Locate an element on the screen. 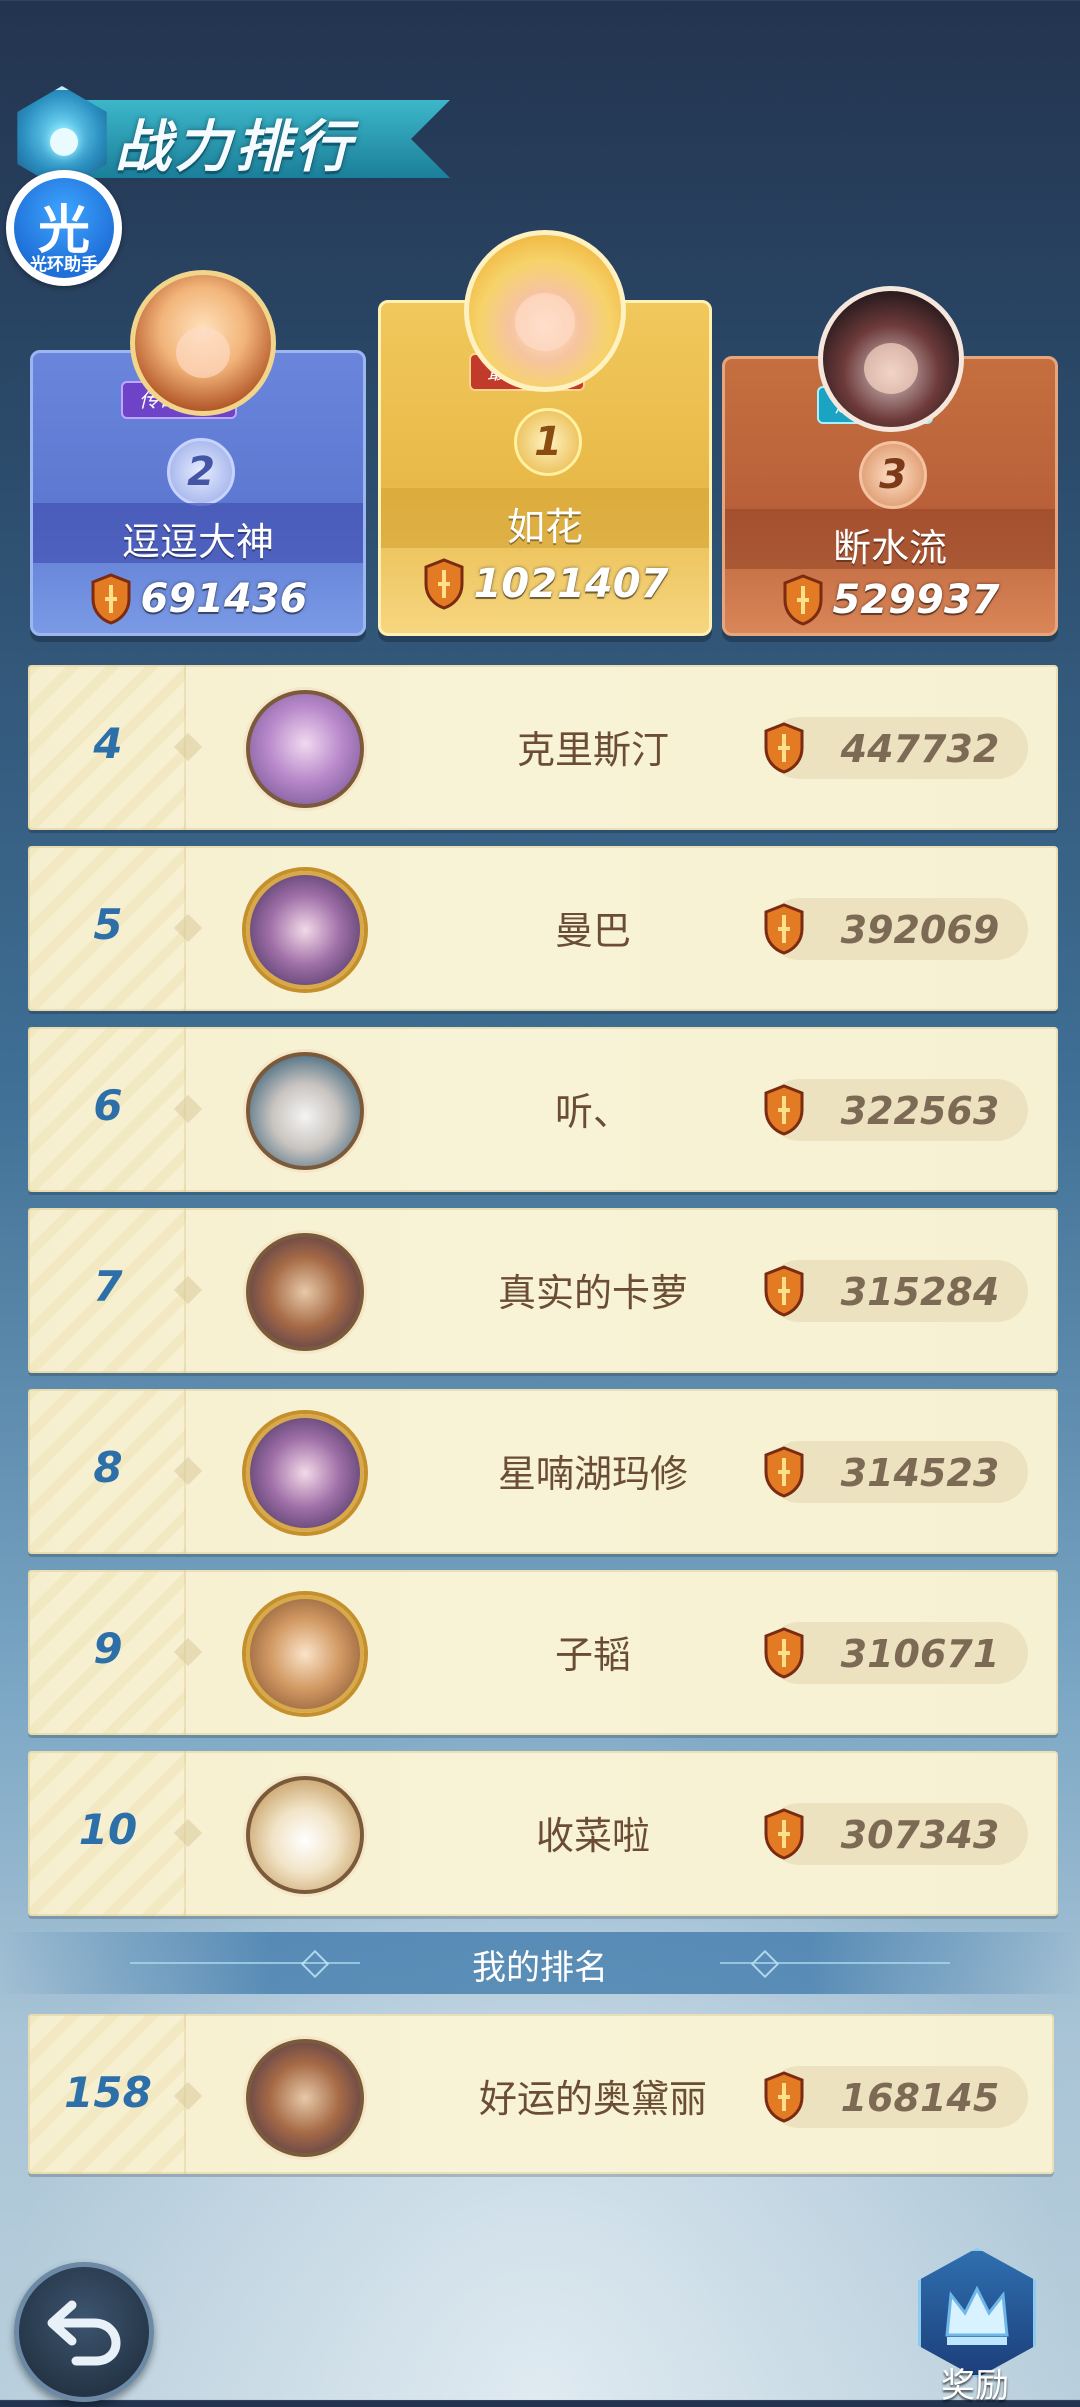 The width and height of the screenshot is (1080, 2407). app-badge-logo: 光 光环助手 is located at coordinates (64, 228).